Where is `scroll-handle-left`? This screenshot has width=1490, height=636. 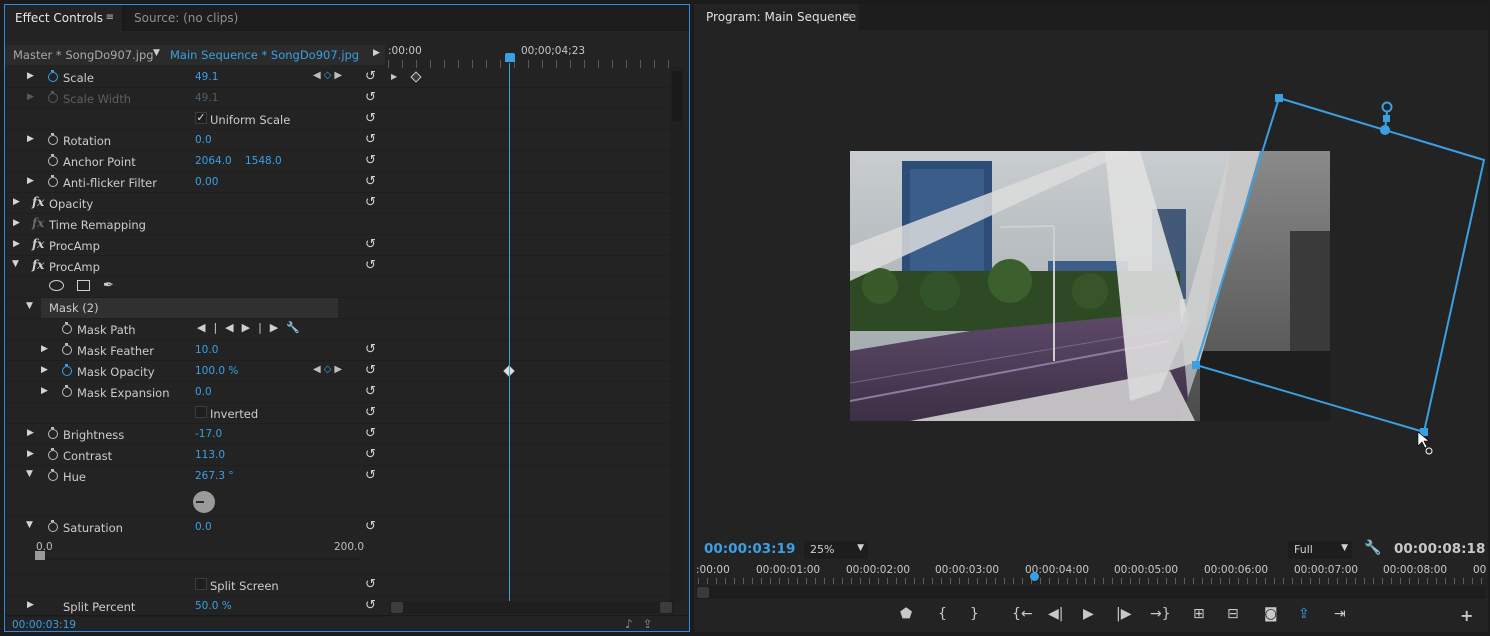
scroll-handle-left is located at coordinates (703, 592).